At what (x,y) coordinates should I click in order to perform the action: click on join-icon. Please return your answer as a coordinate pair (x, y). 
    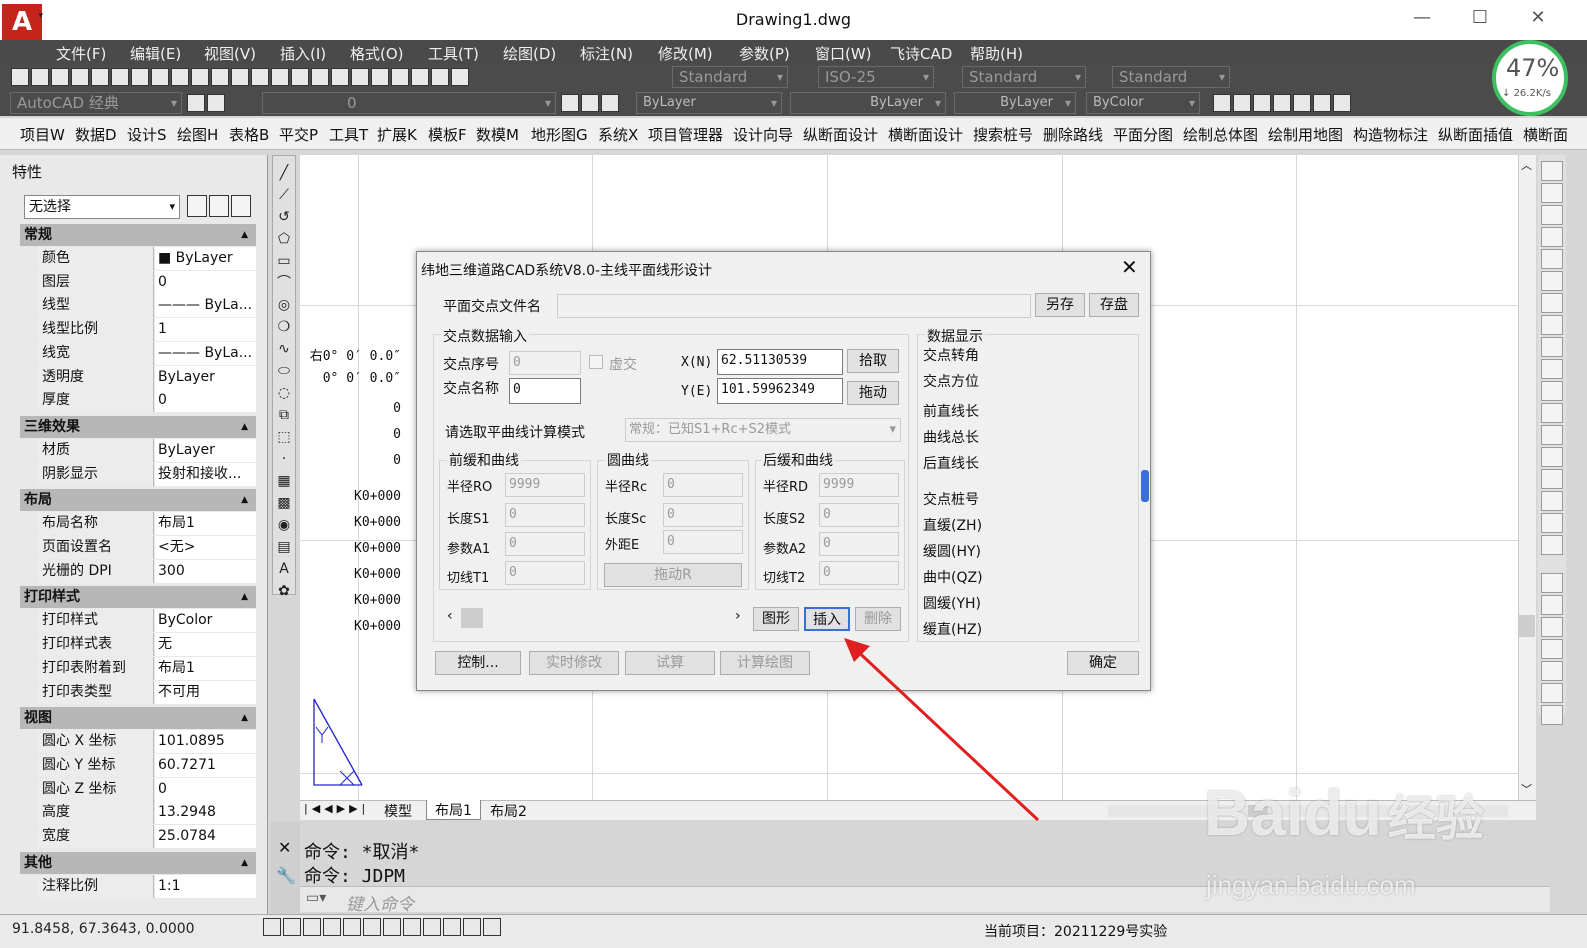
    Looking at the image, I should click on (1552, 457).